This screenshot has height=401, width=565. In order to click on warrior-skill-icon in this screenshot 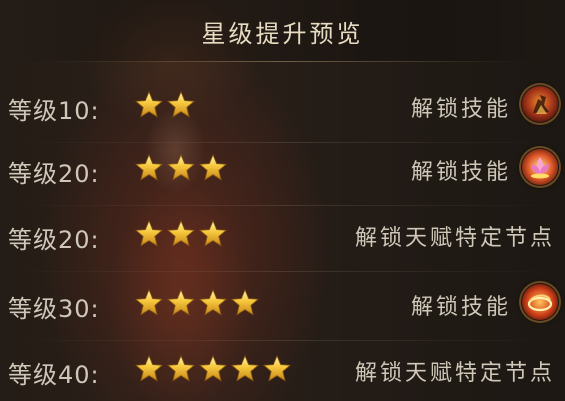, I will do `click(540, 104)`.